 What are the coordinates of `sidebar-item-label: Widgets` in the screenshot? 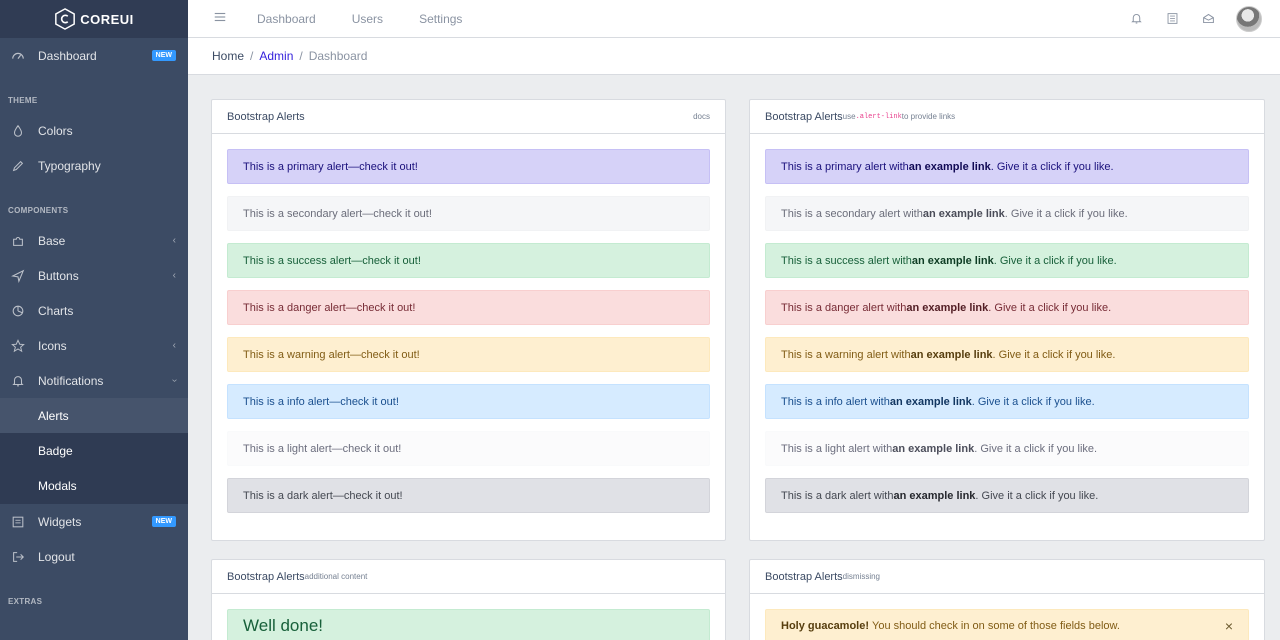 It's located at (60, 521).